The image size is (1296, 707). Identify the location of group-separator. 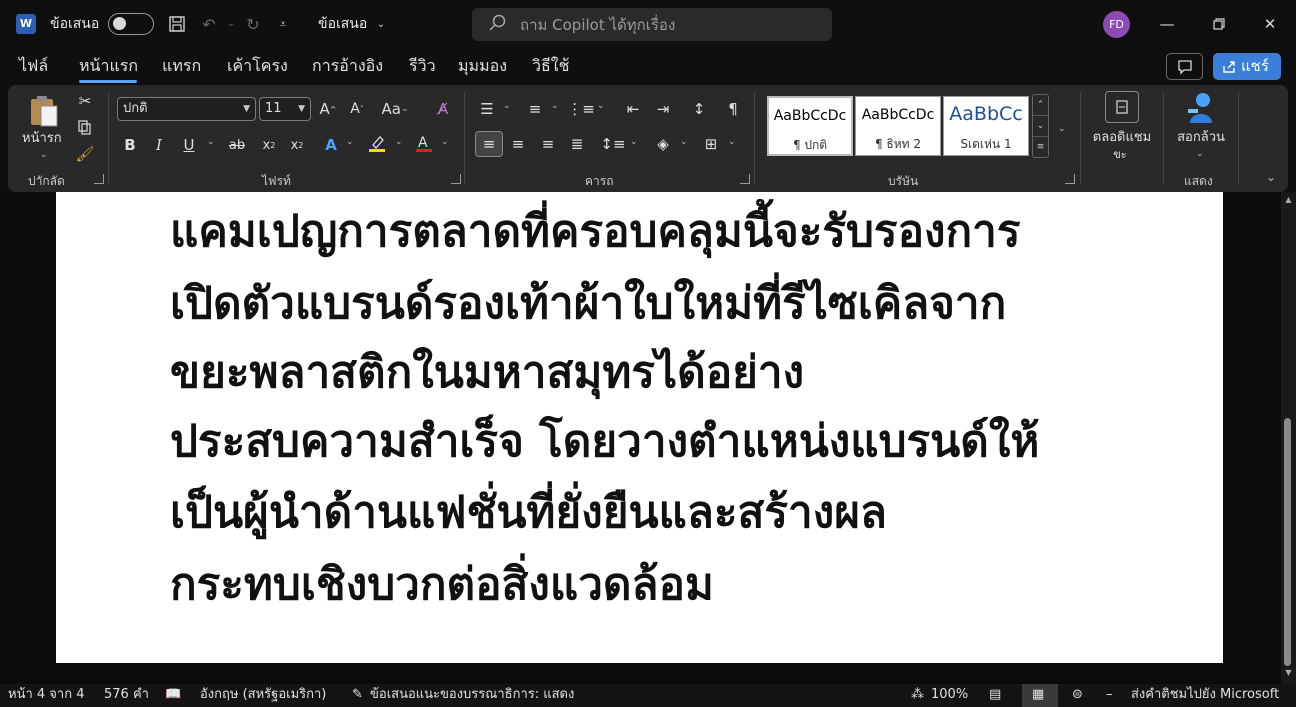
(464, 138).